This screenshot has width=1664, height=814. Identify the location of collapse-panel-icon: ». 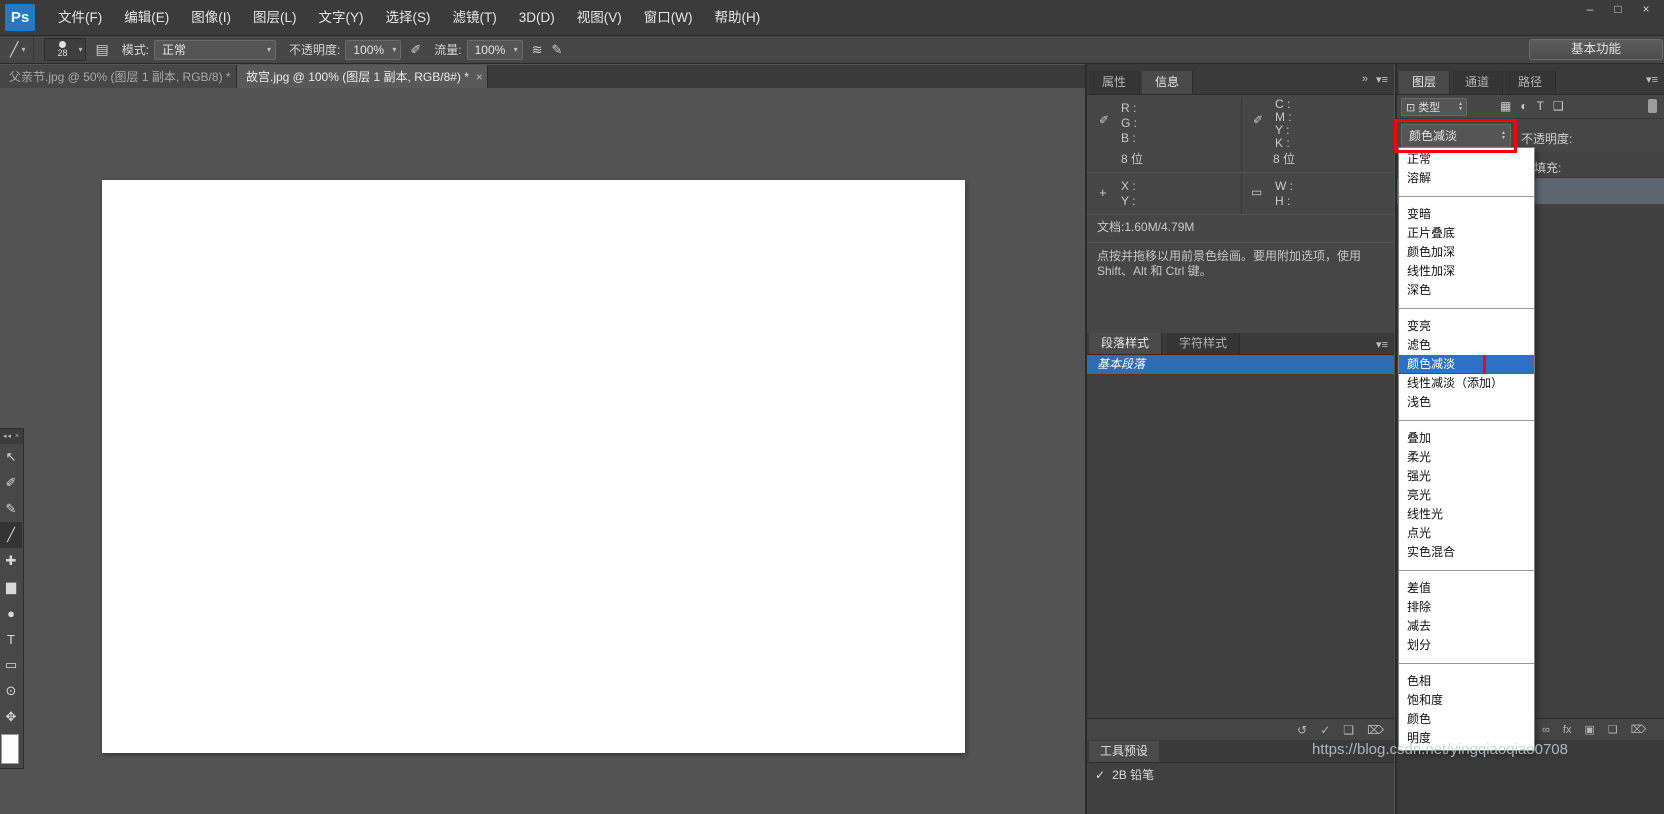
(1365, 79).